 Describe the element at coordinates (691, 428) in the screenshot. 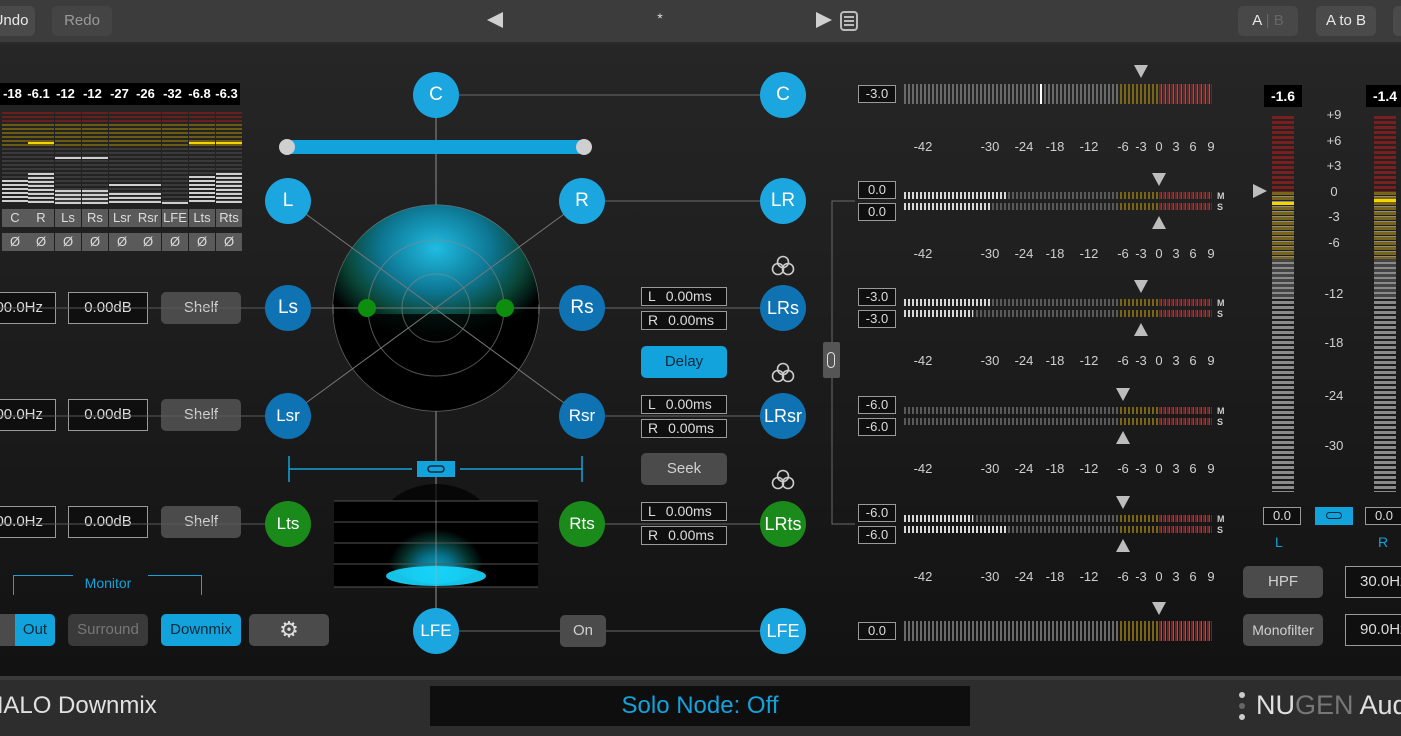

I see `delay-value: 0.00ms` at that location.